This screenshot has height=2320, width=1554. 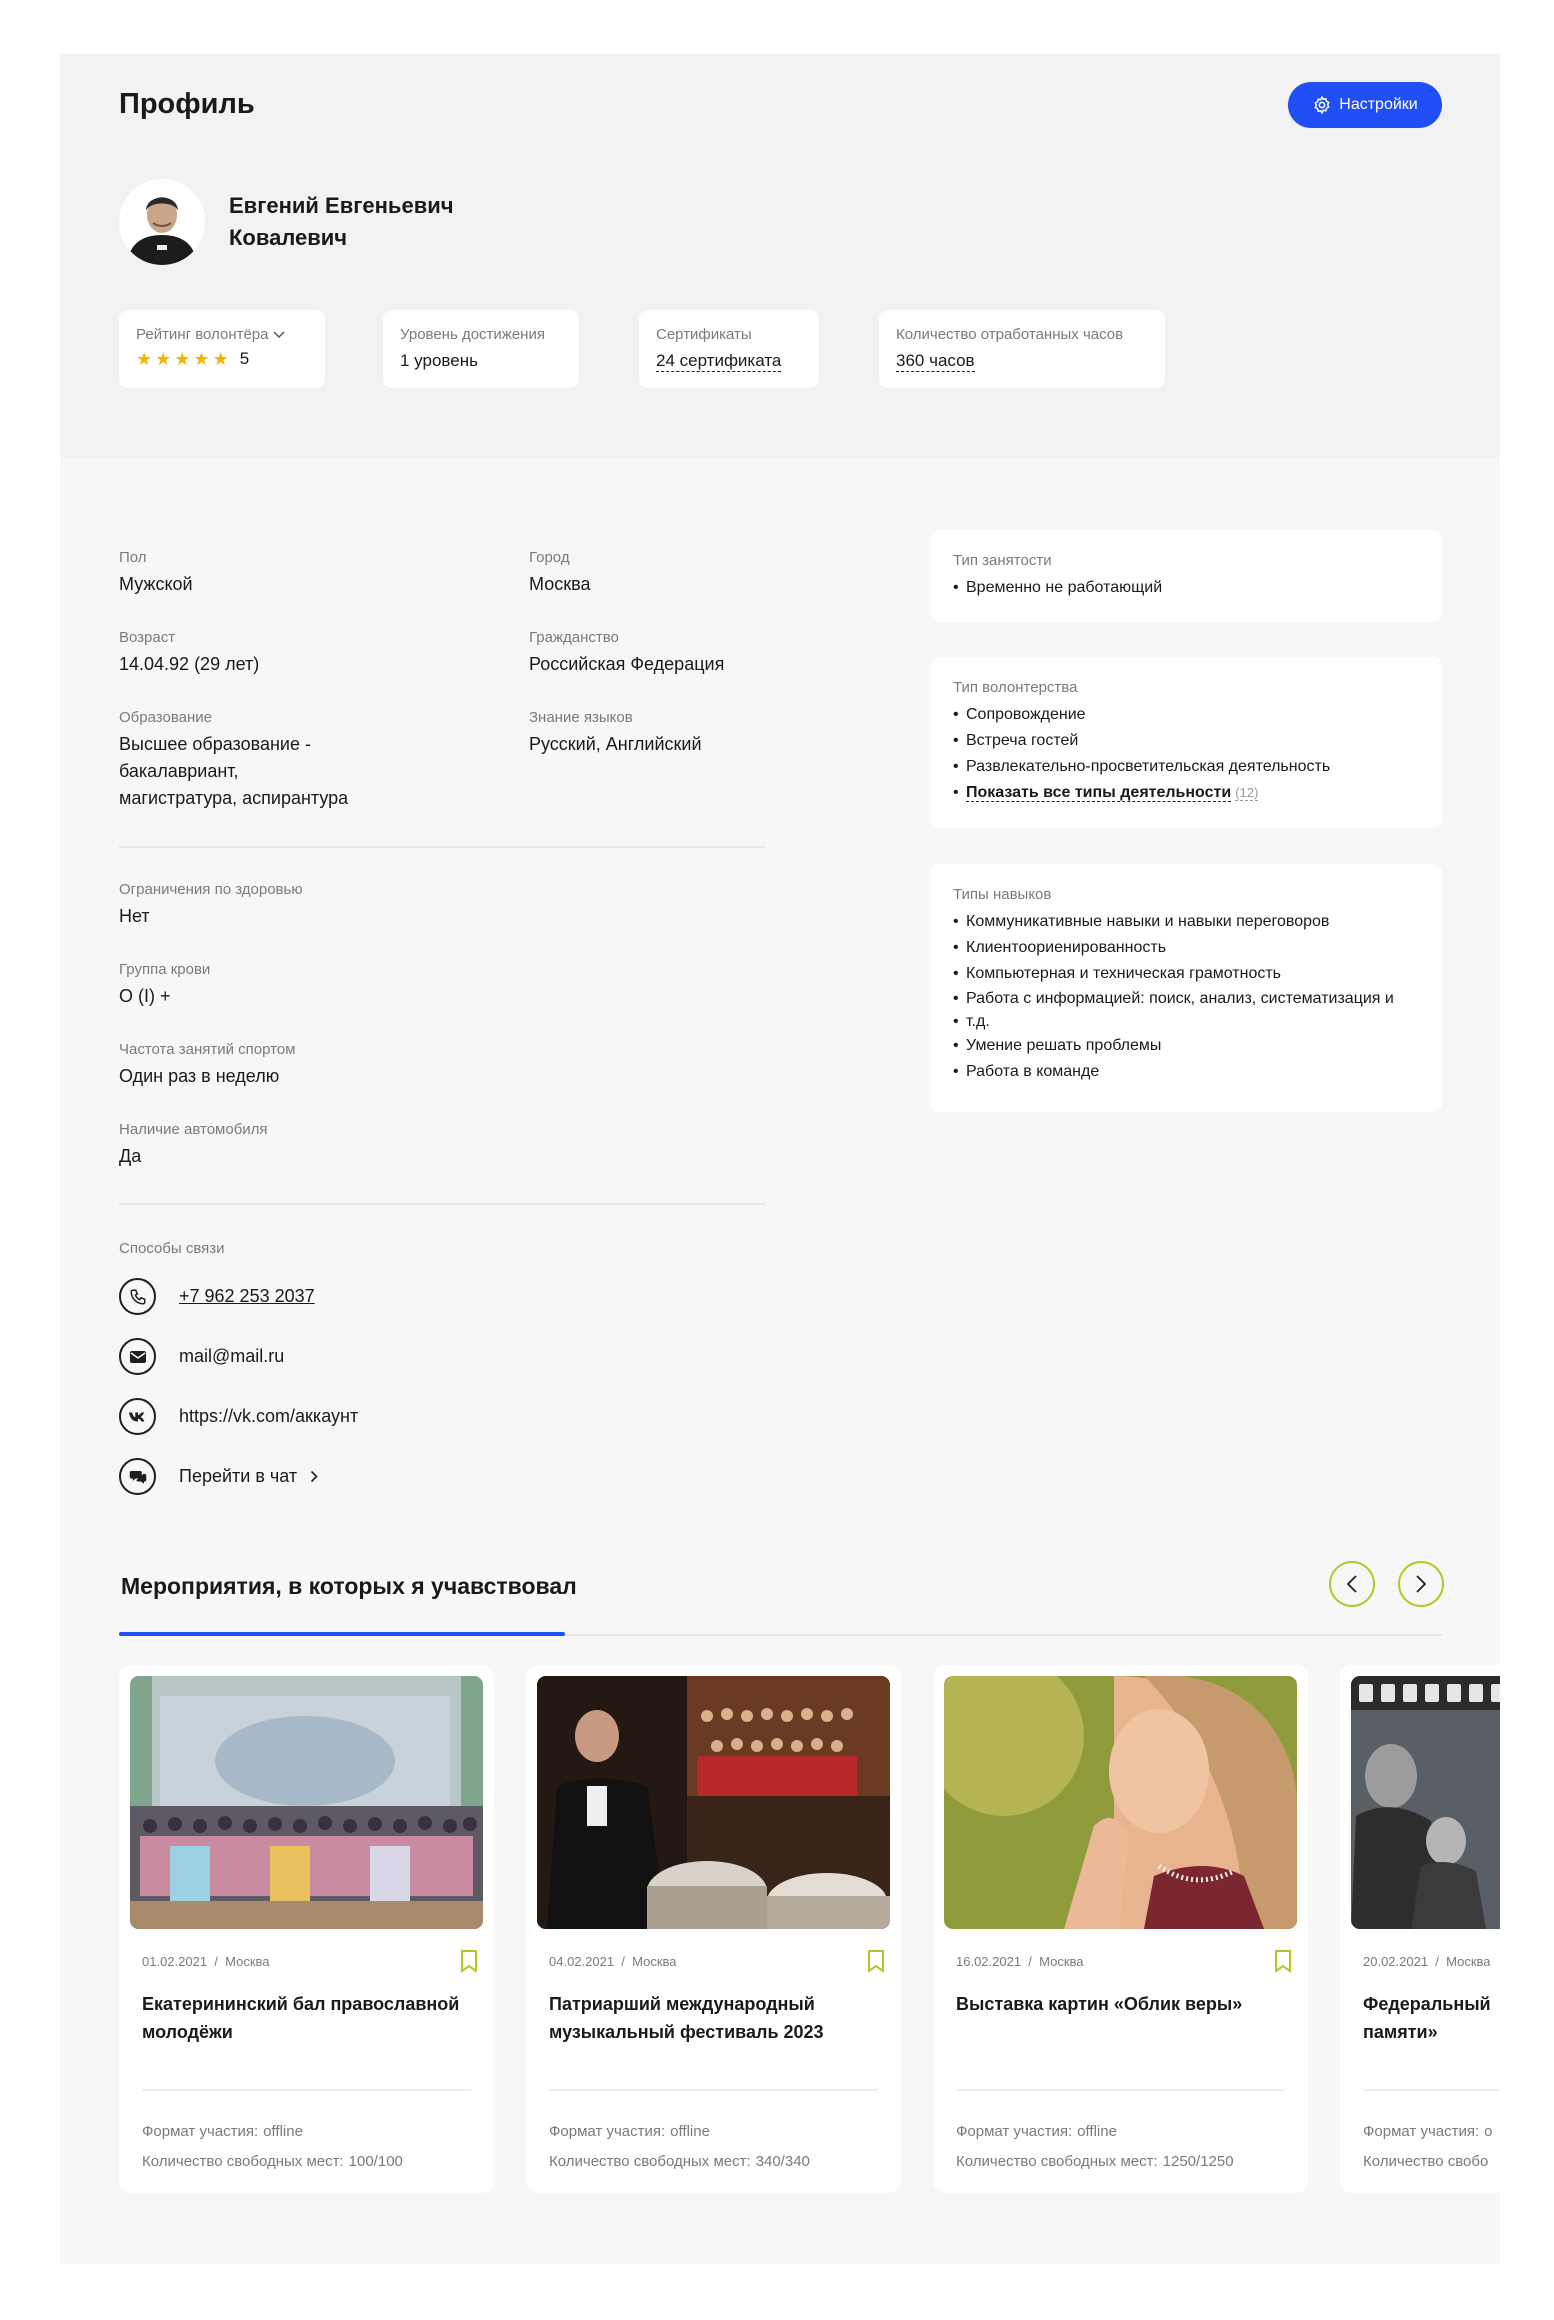 What do you see at coordinates (278, 334) in the screenshot?
I see `chevron-down-icon` at bounding box center [278, 334].